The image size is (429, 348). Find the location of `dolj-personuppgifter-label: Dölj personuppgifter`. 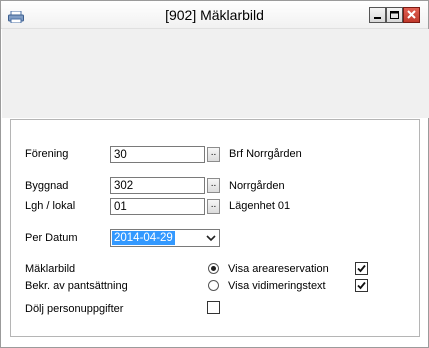

dolj-personuppgifter-label: Dölj personuppgifter is located at coordinates (74, 309).